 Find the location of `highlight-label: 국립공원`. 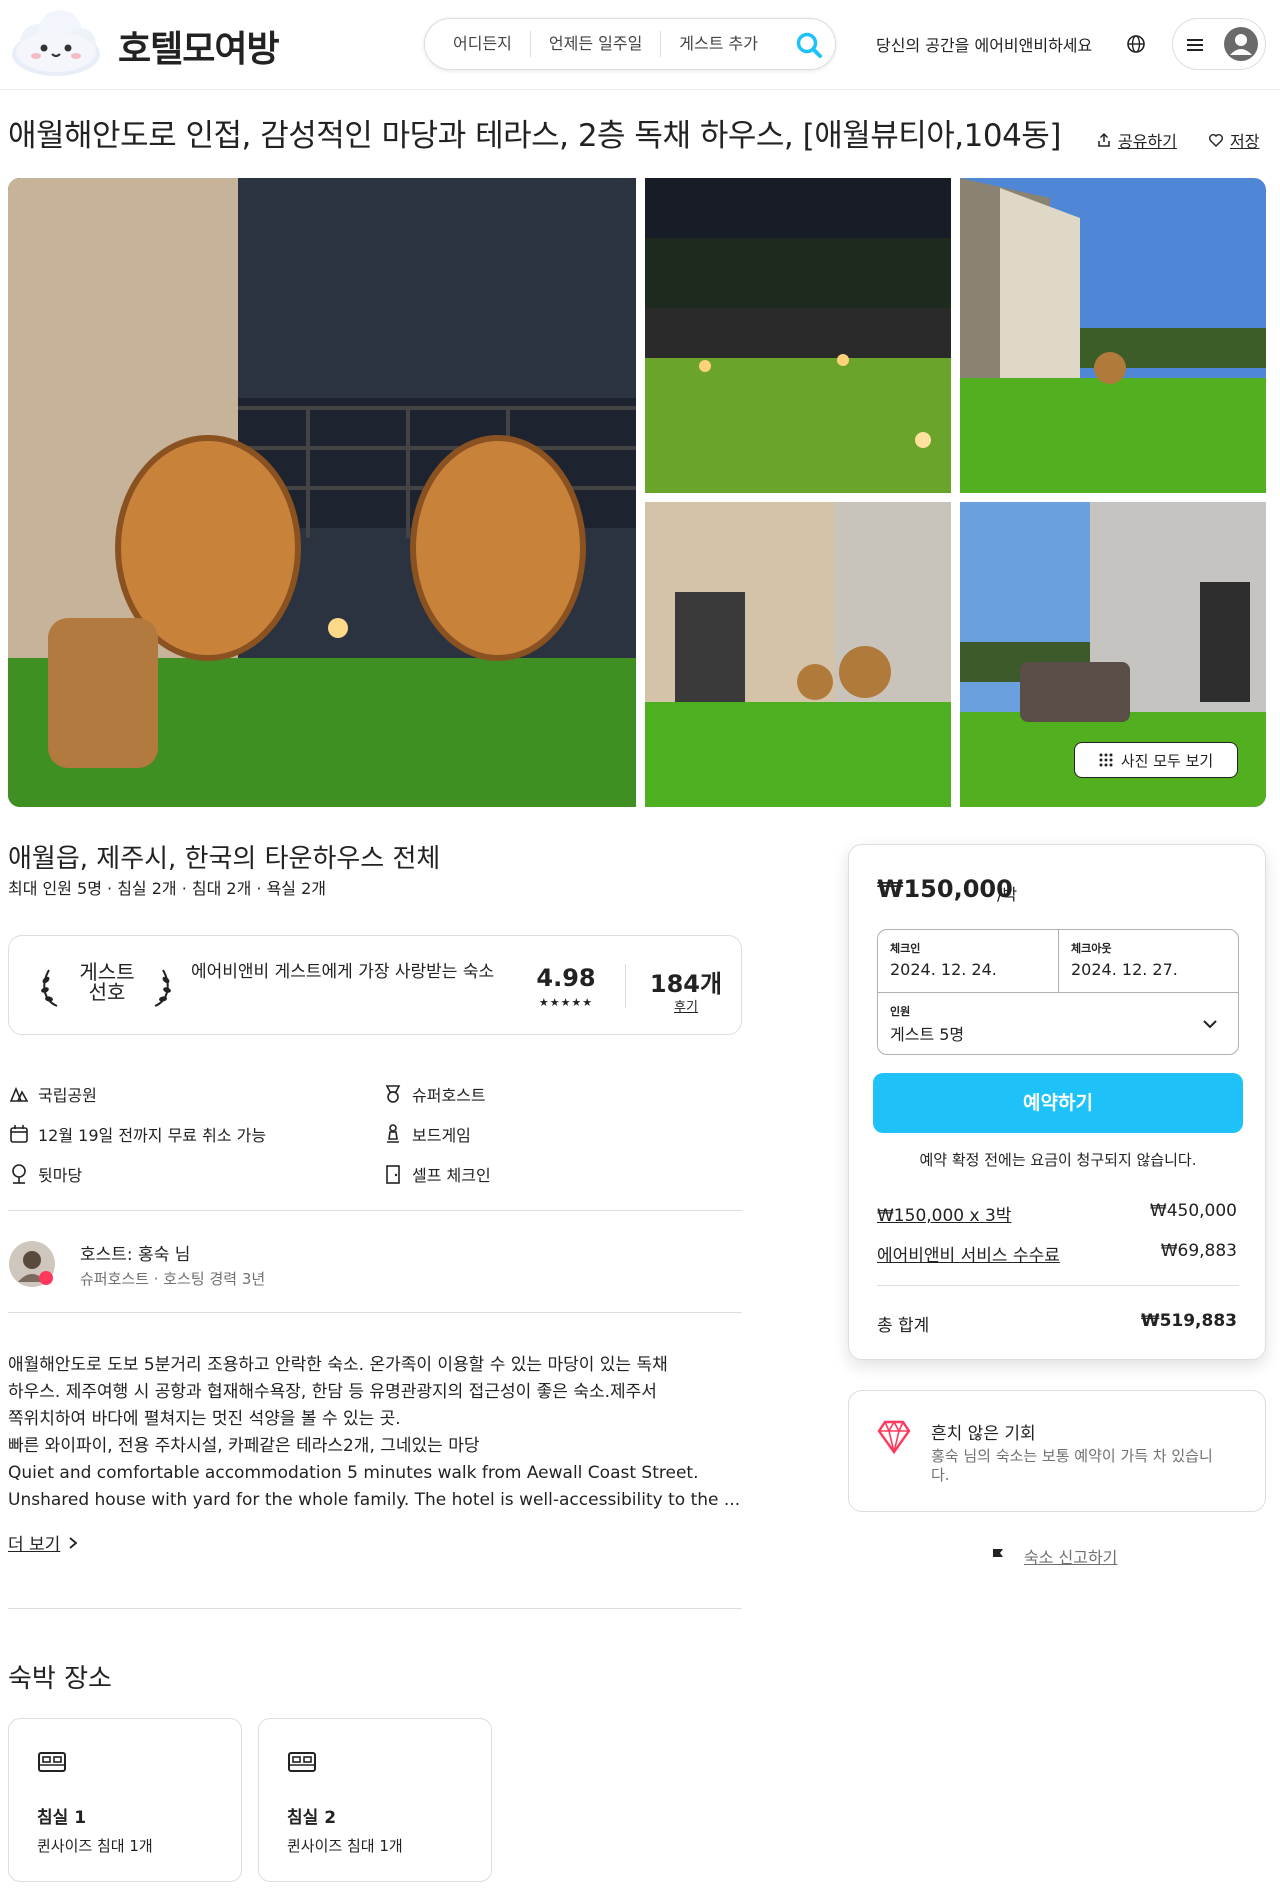

highlight-label: 국립공원 is located at coordinates (67, 1095).